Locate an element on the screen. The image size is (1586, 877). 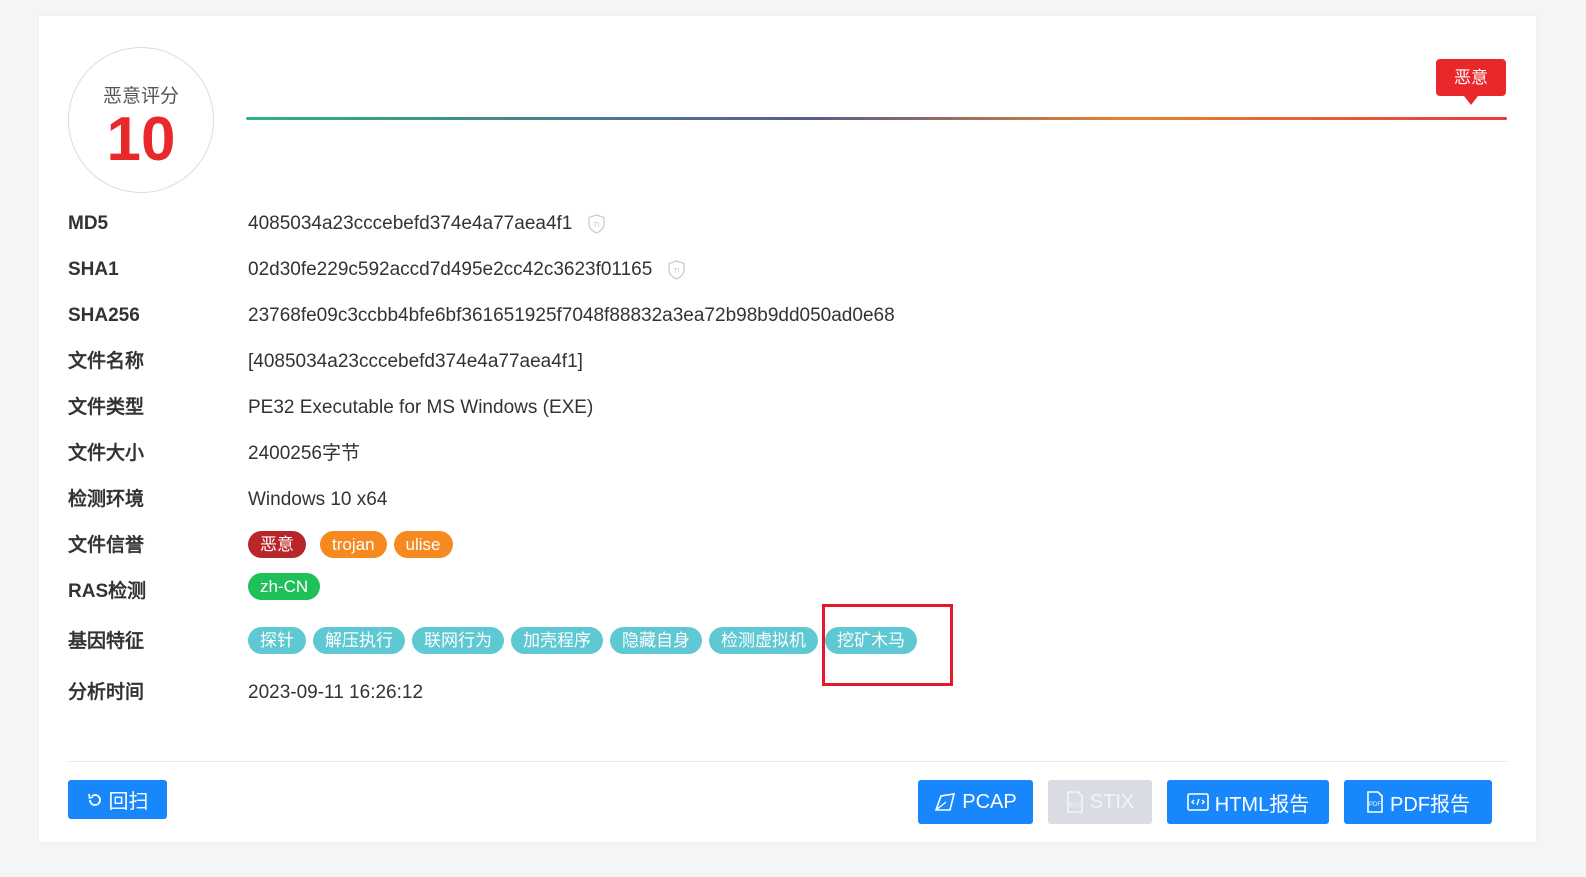
rescan-label: 回扫 is located at coordinates (128, 802).